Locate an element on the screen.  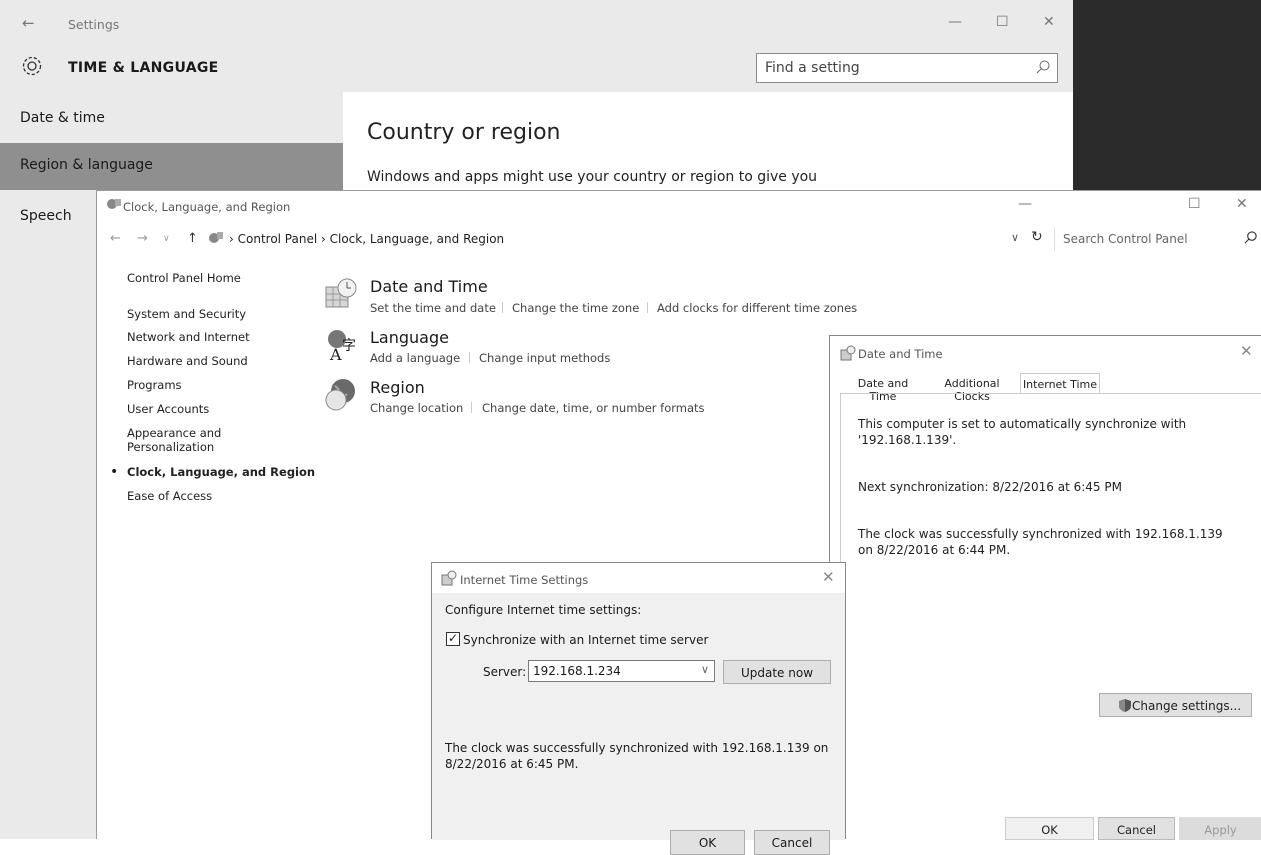
update-now-button: Update now is located at coordinates (777, 672).